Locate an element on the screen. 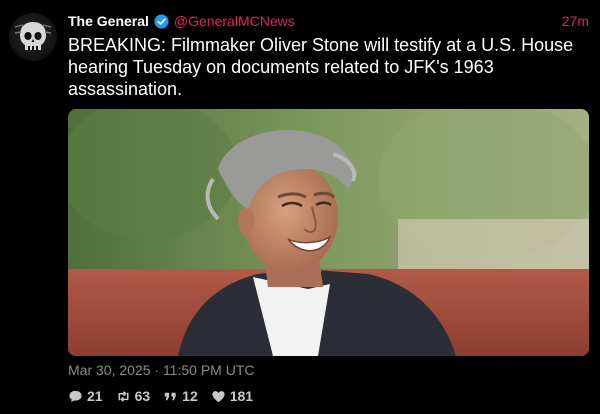 The width and height of the screenshot is (600, 414). author-avatar is located at coordinates (33, 37).